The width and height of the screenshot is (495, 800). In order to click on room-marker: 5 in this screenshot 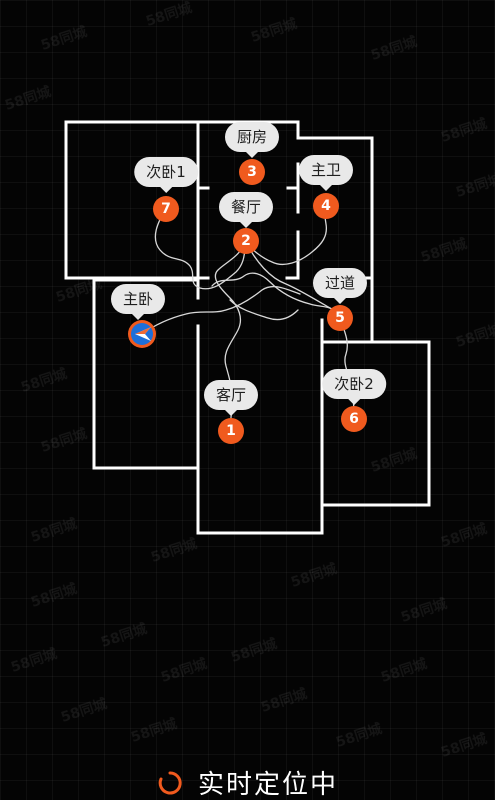, I will do `click(340, 318)`.